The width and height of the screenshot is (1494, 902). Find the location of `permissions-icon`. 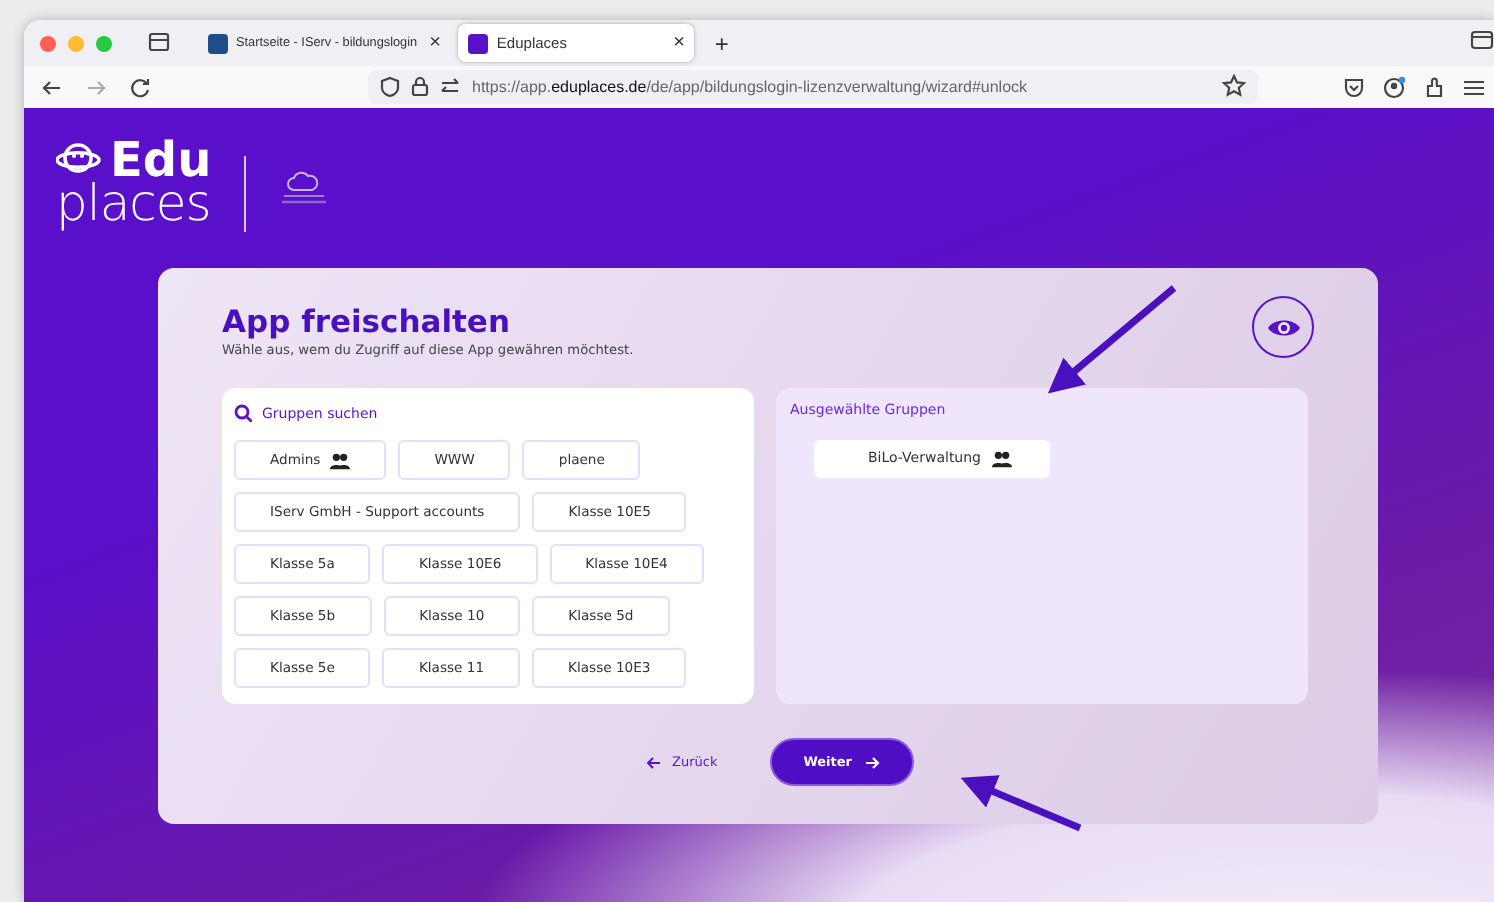

permissions-icon is located at coordinates (450, 87).